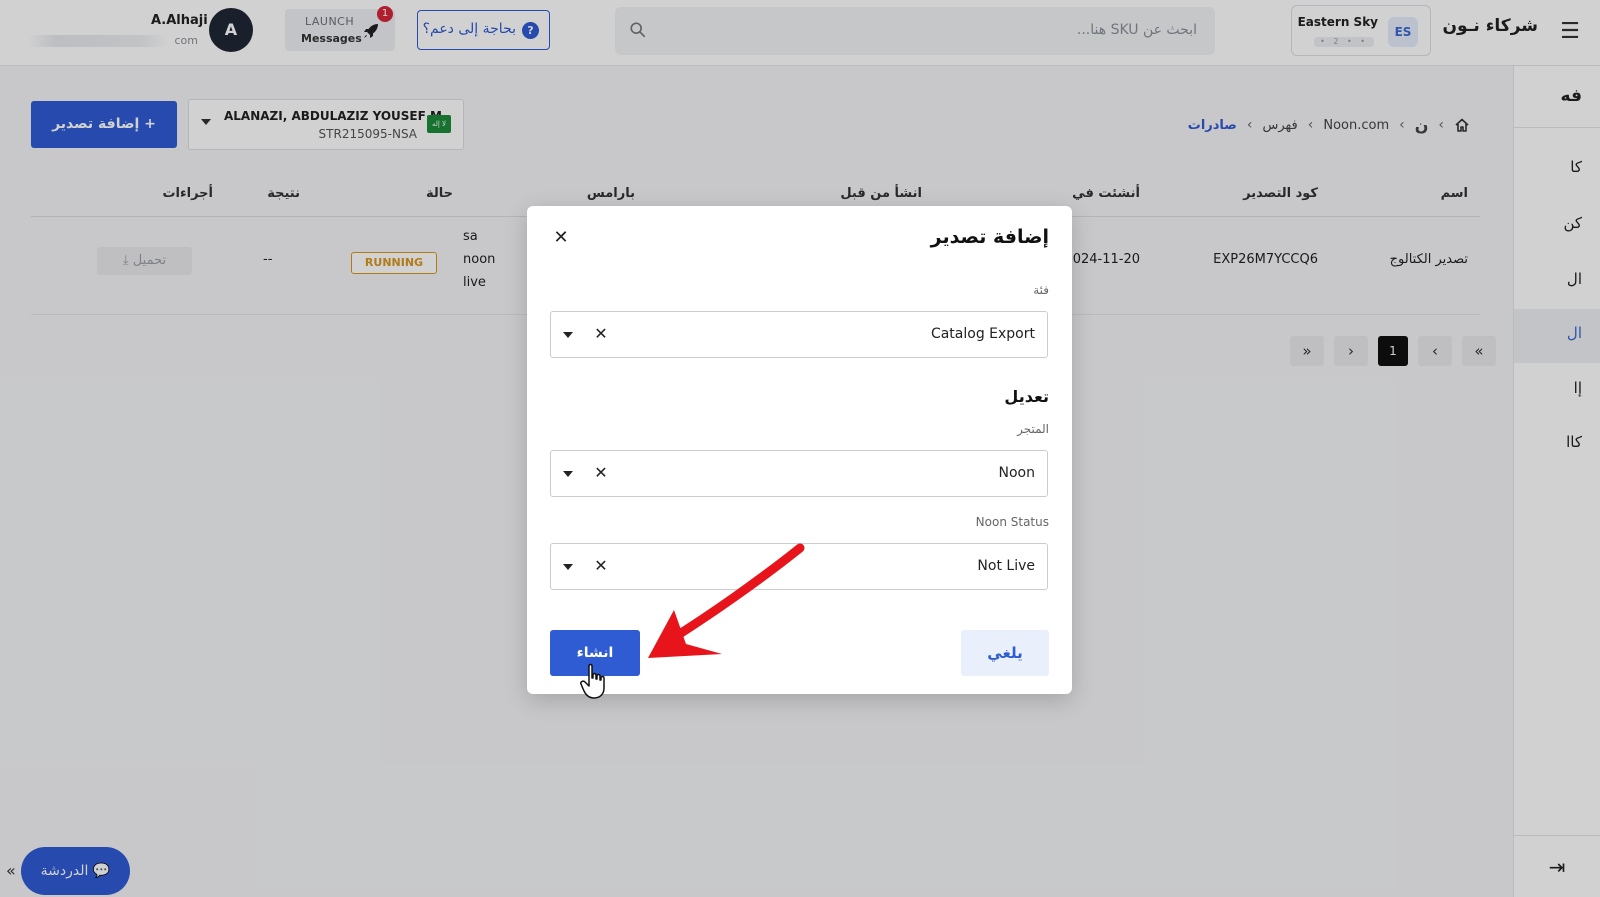 This screenshot has height=897, width=1600. What do you see at coordinates (1033, 429) in the screenshot?
I see `store-label: المتجر` at bounding box center [1033, 429].